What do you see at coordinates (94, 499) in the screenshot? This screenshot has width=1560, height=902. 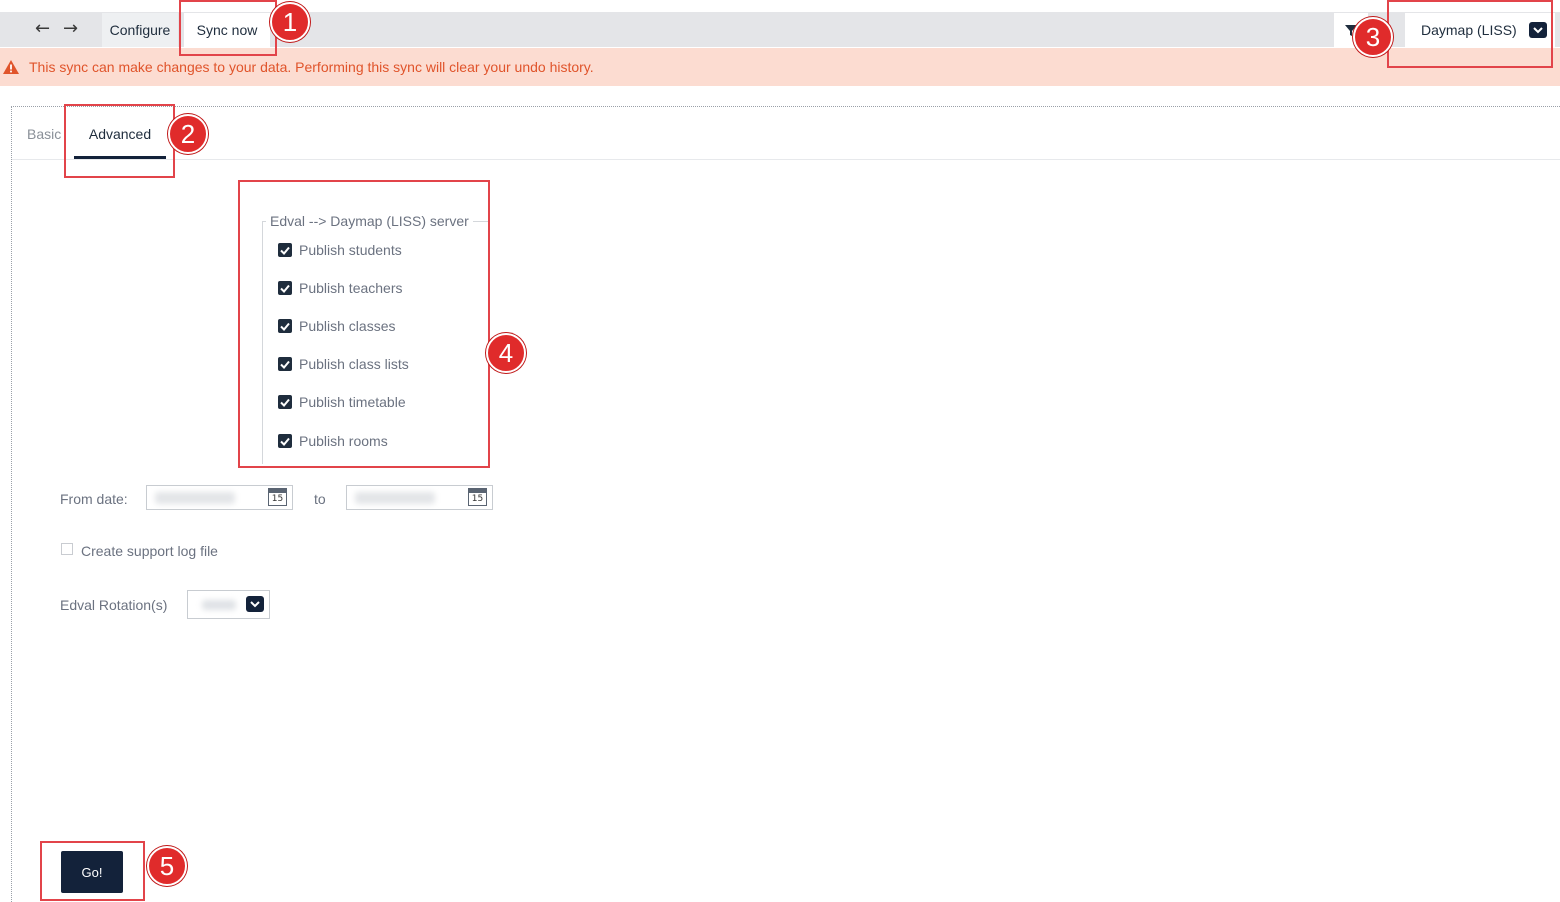 I see `from-date-label: From date:` at bounding box center [94, 499].